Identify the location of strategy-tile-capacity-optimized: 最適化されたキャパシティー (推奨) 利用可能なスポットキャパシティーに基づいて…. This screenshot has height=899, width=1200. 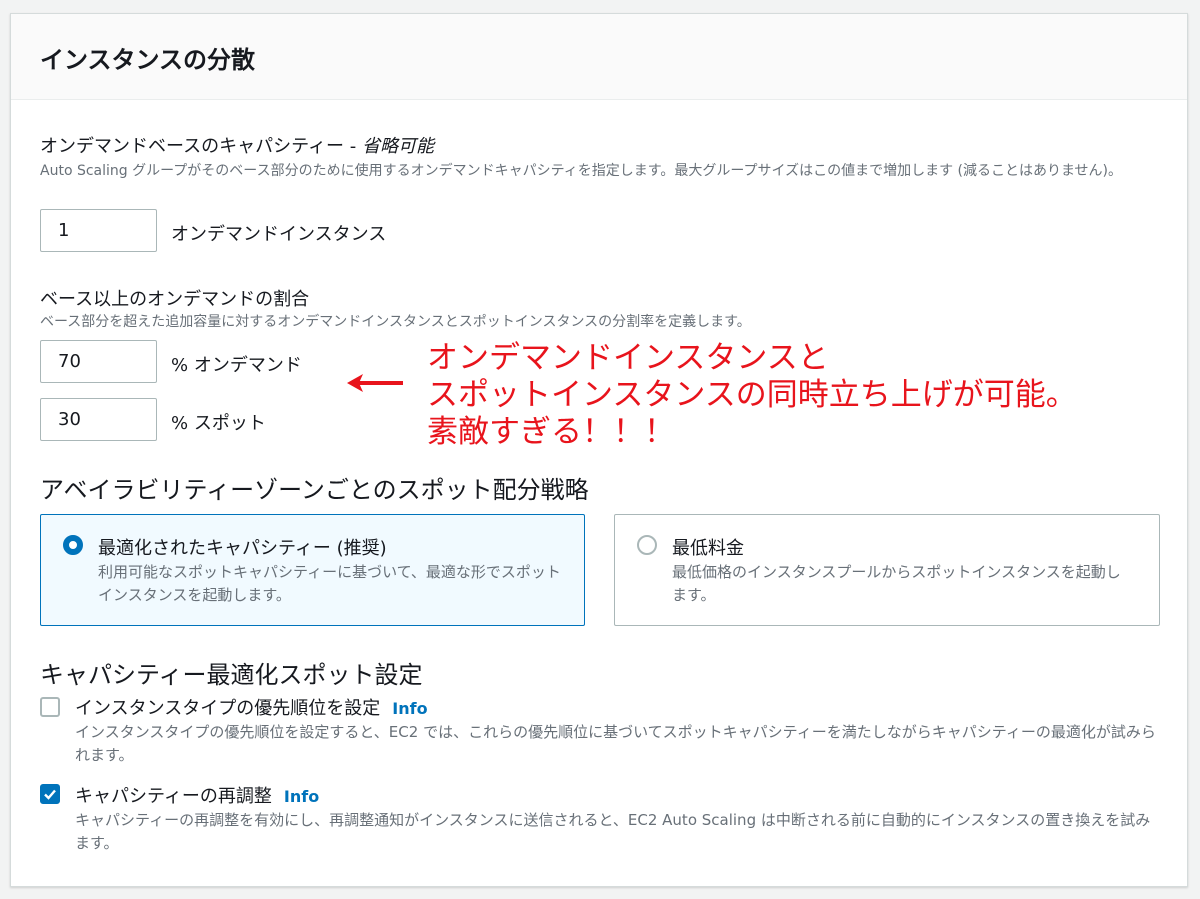
(312, 570).